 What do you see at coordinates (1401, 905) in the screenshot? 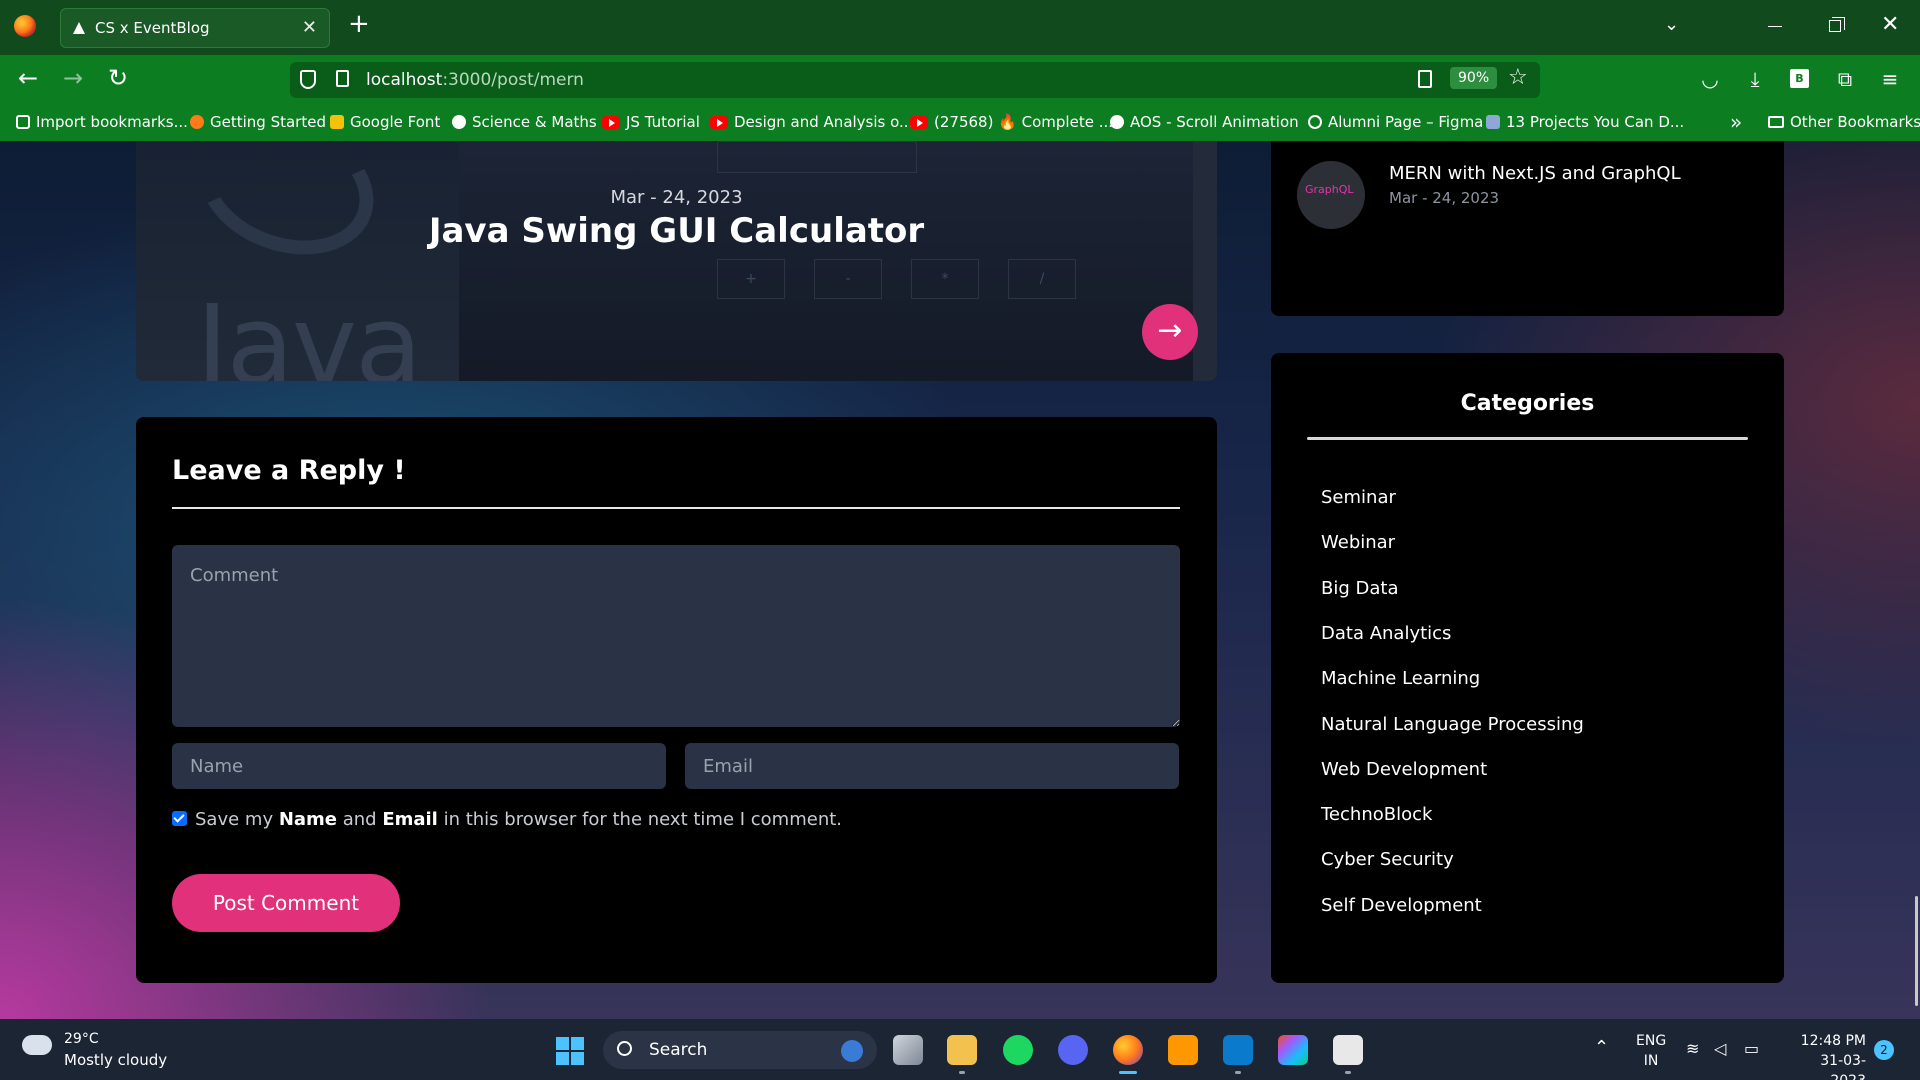
I see `category-link: Self Development` at bounding box center [1401, 905].